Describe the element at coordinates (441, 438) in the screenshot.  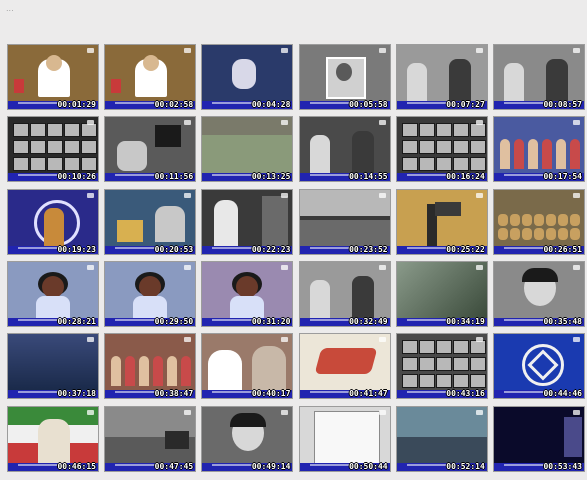
I see `video-thumbnail: 00:52:14` at that location.